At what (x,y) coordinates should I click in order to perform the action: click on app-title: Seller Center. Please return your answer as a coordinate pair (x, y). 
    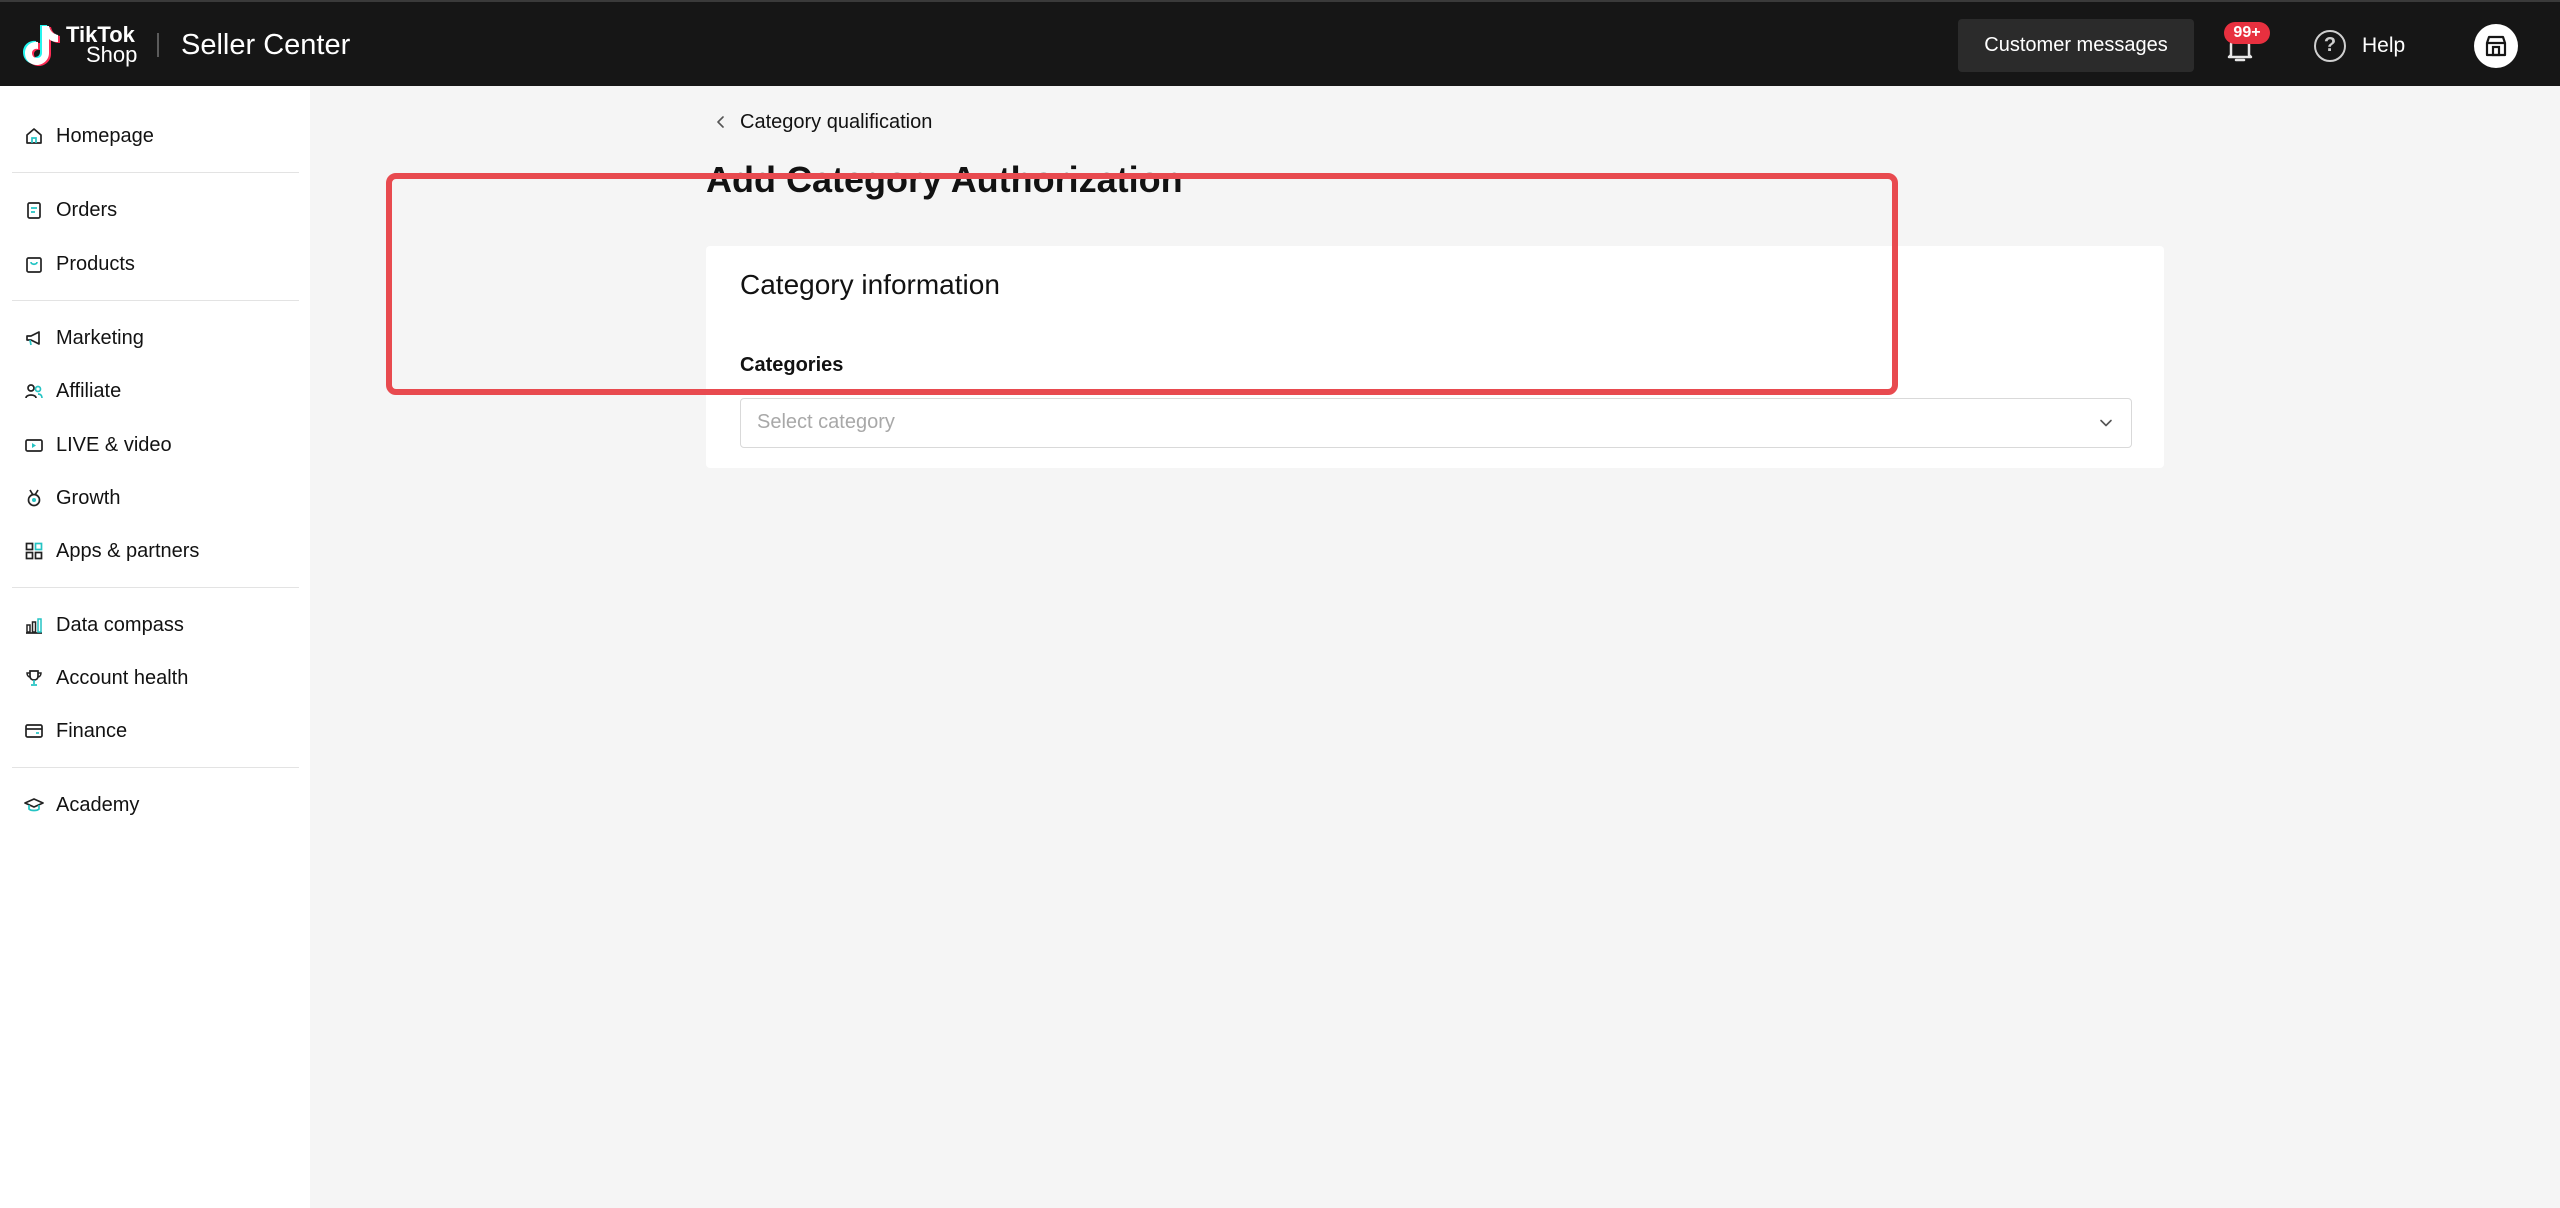
    Looking at the image, I should click on (266, 45).